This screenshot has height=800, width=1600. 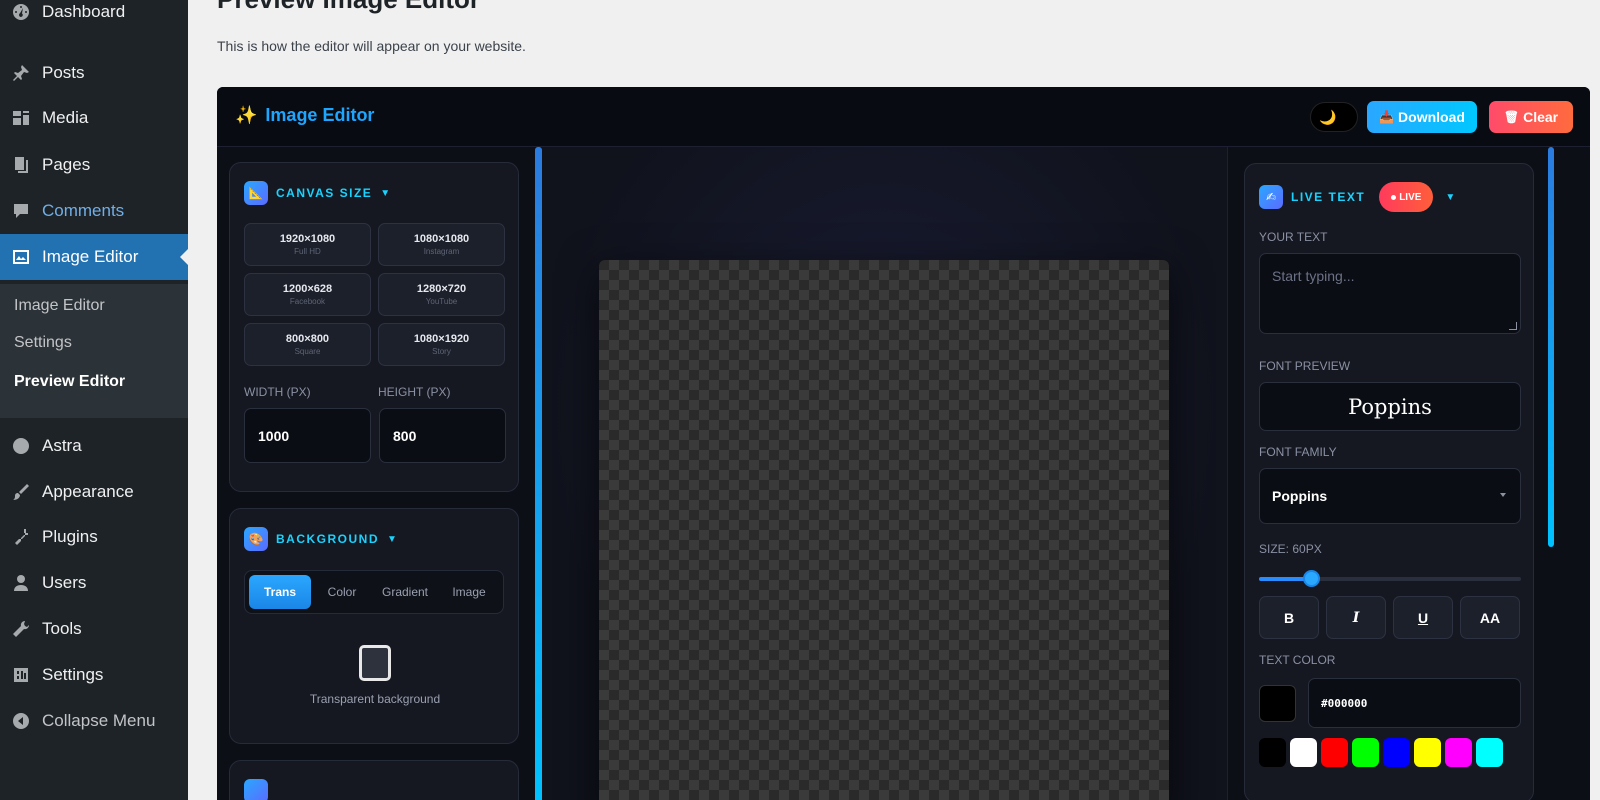 I want to click on tab-trans: Trans, so click(x=280, y=592).